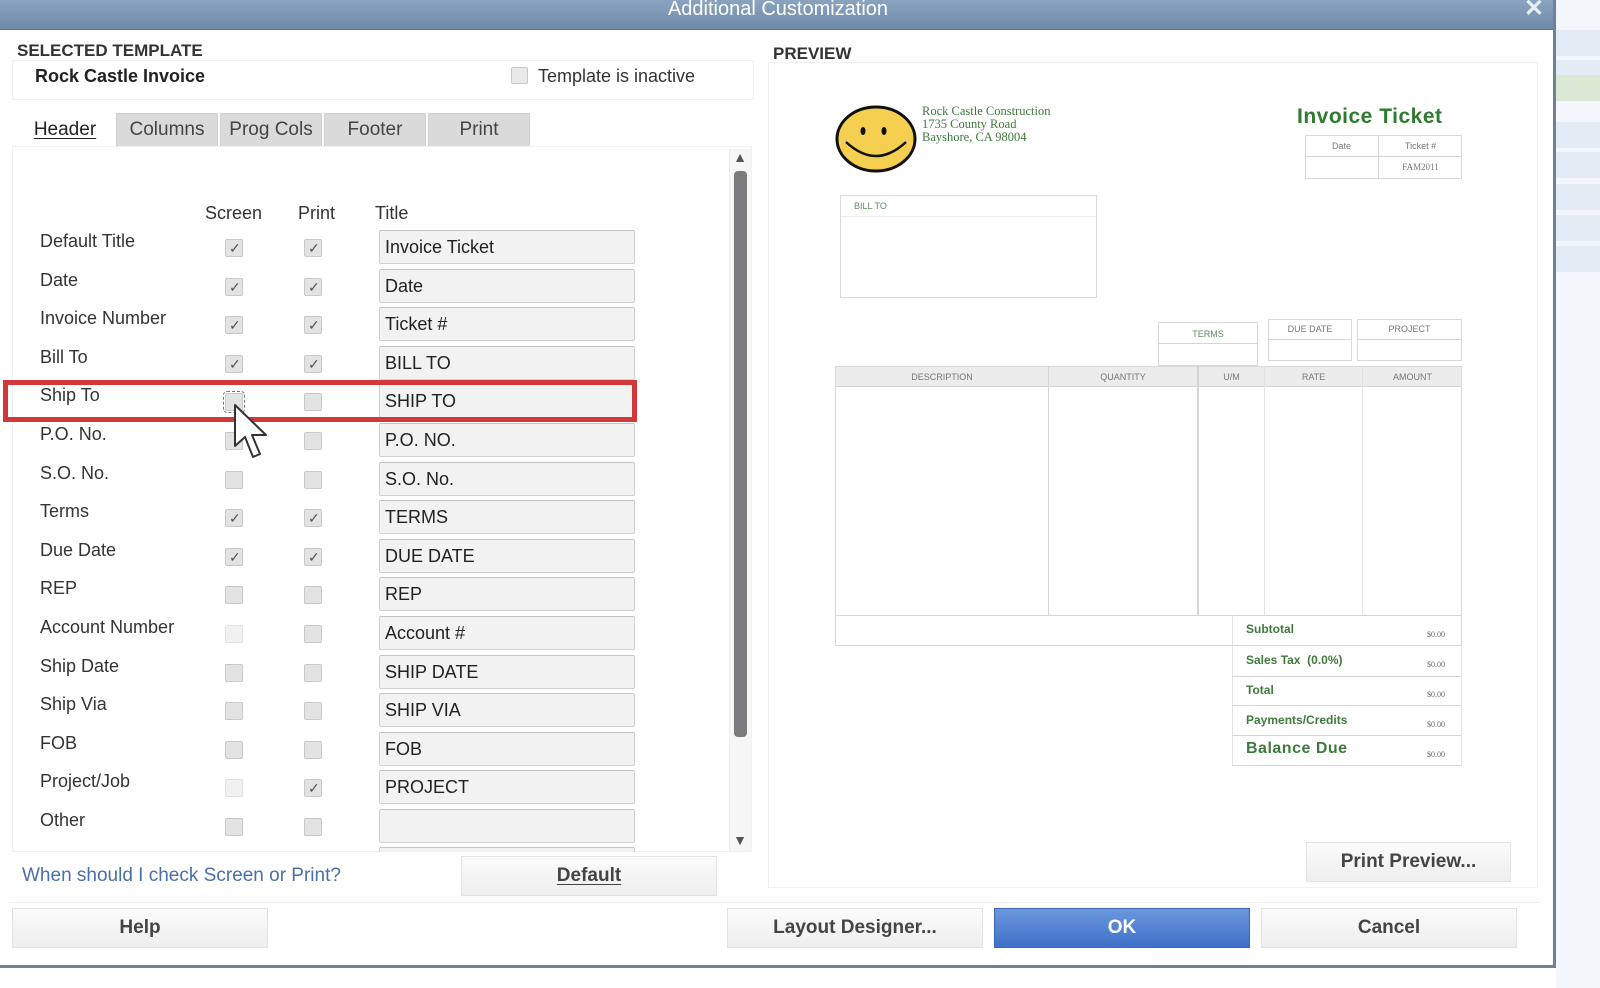  What do you see at coordinates (181, 876) in the screenshot?
I see `screen-or-print-help-link: When should I check Screen or Print?` at bounding box center [181, 876].